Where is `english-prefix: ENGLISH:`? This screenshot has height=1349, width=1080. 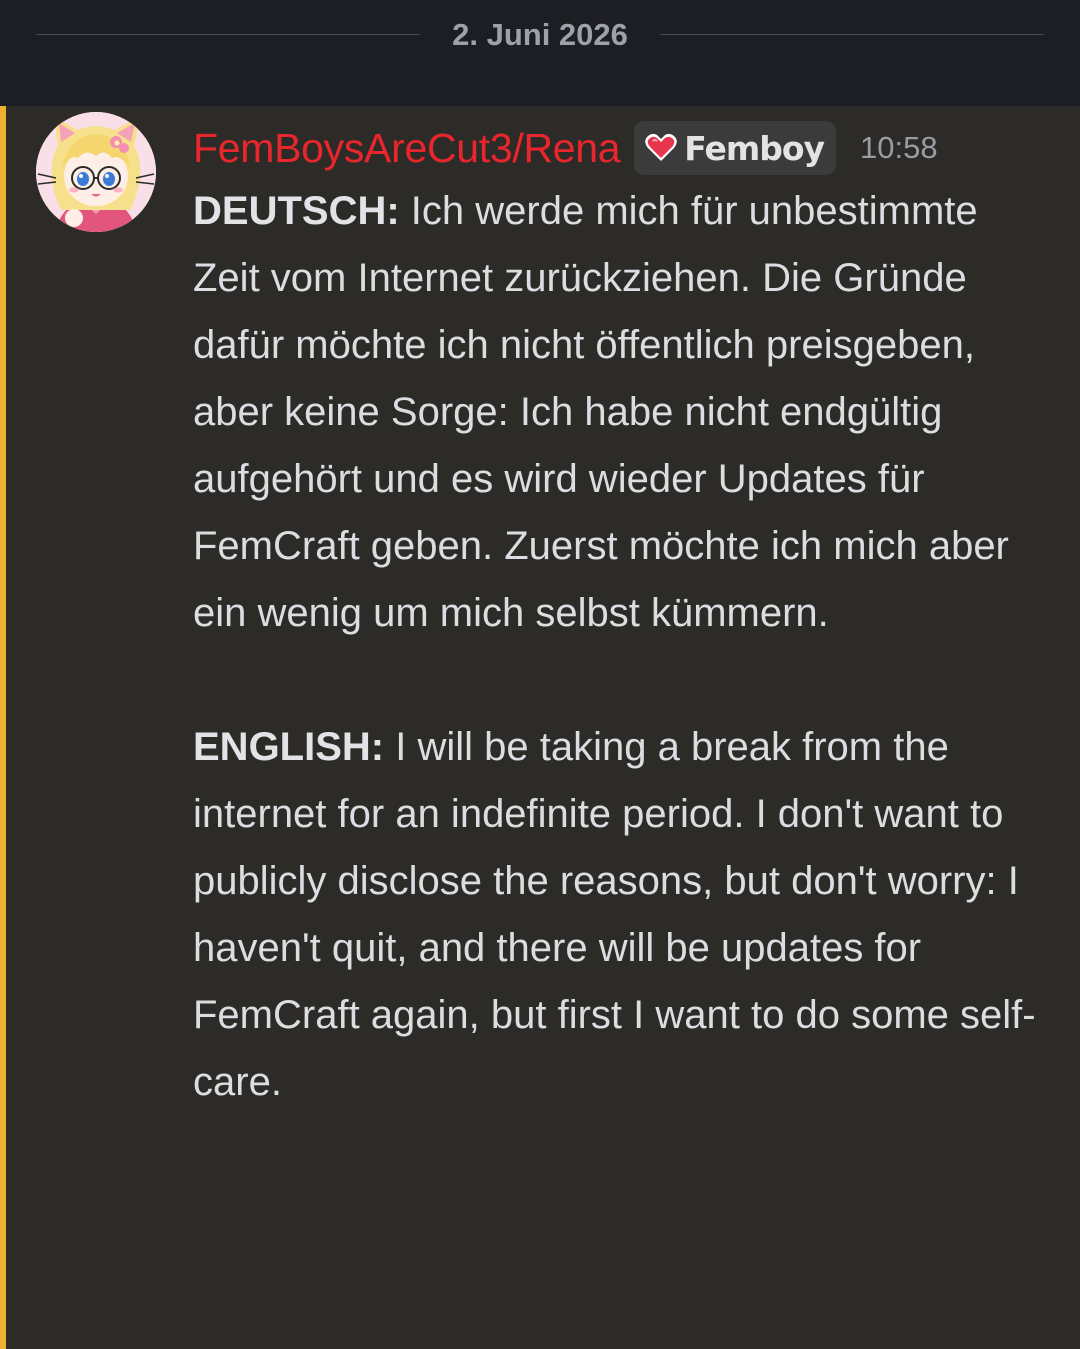 english-prefix: ENGLISH: is located at coordinates (289, 747).